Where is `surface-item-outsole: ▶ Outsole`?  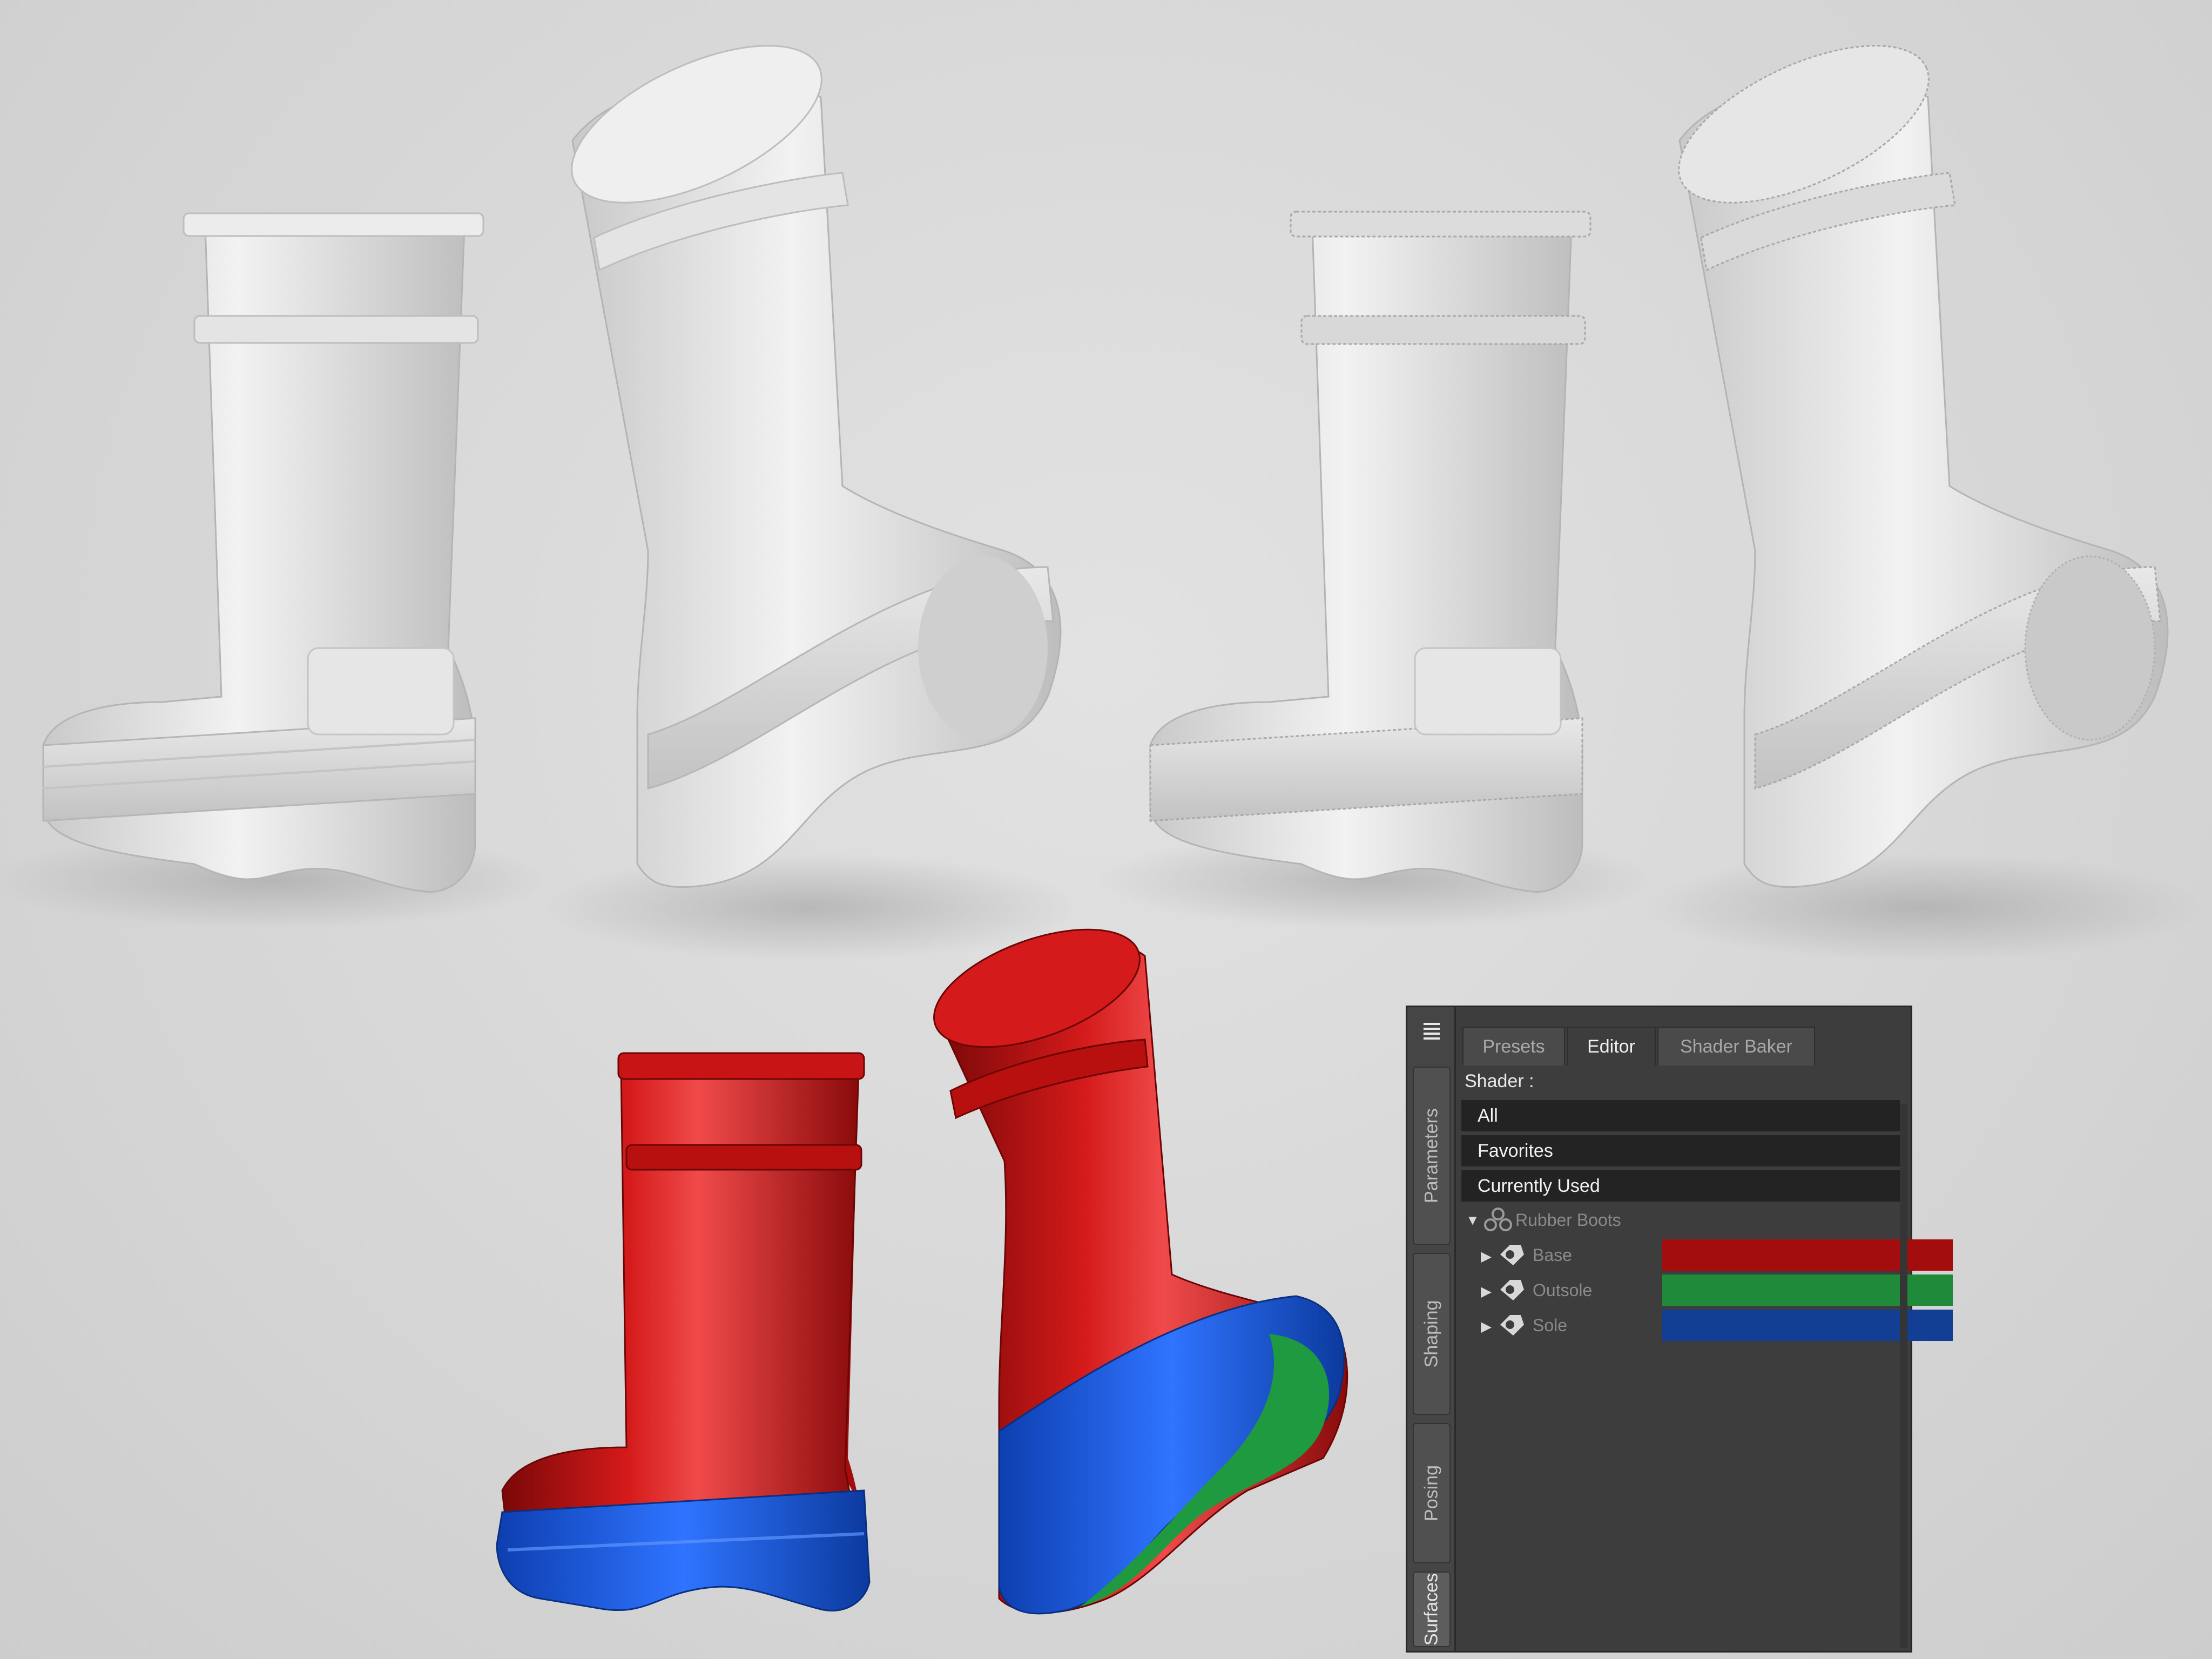 surface-item-outsole: ▶ Outsole is located at coordinates (1707, 1290).